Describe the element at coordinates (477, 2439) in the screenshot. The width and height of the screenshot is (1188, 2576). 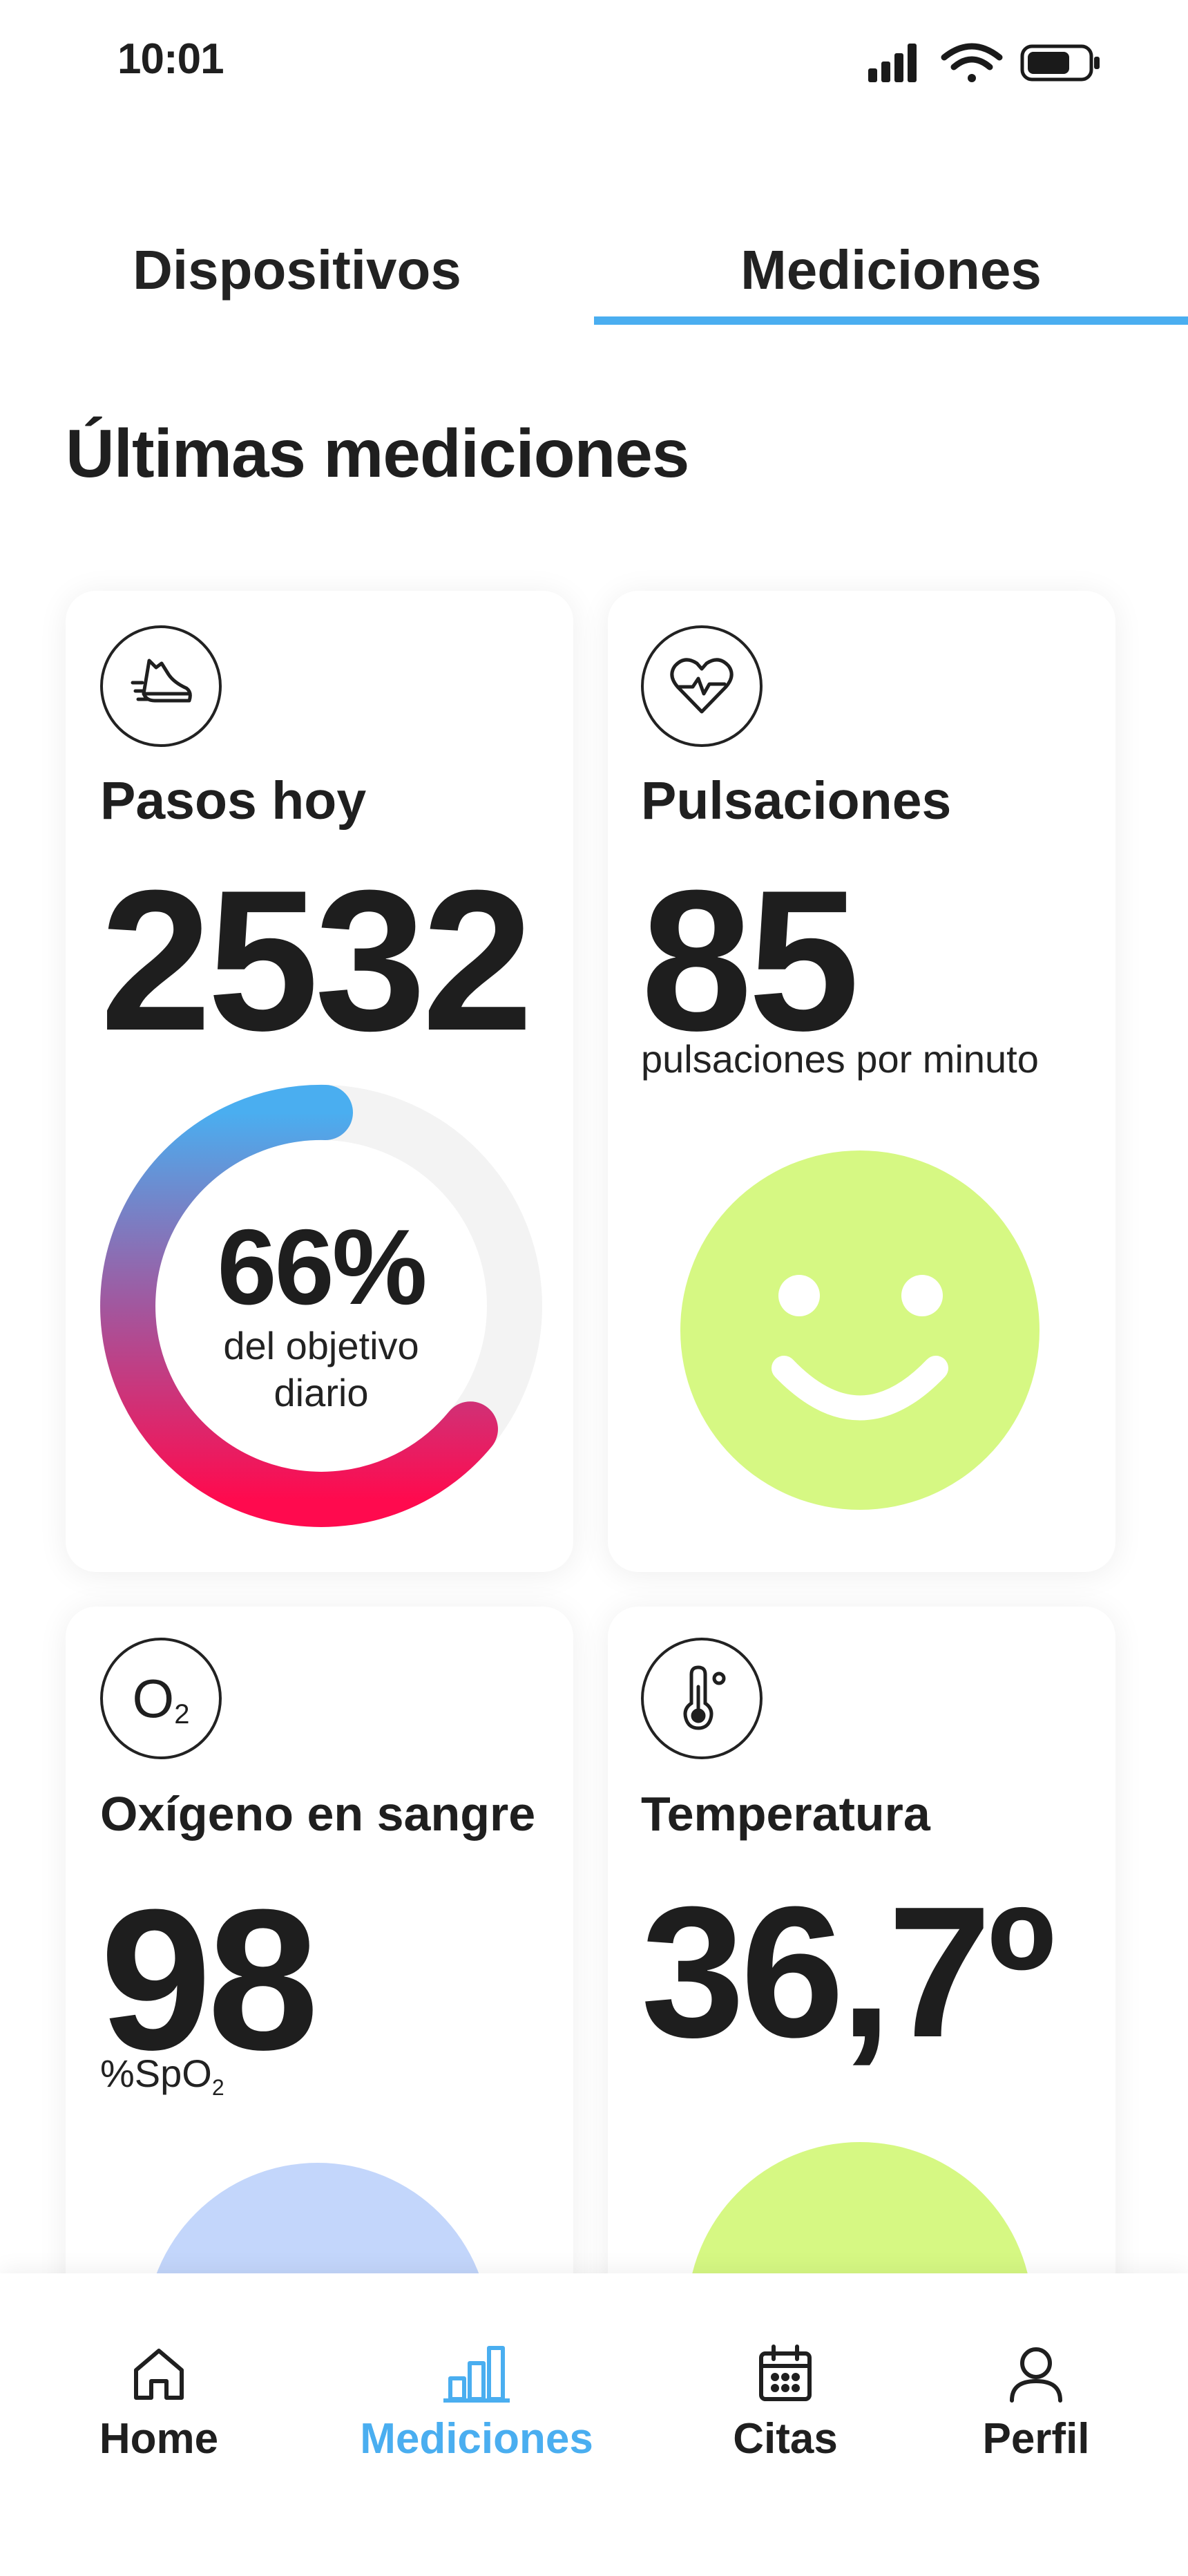
I see `nav-mediciones-label: Mediciones` at that location.